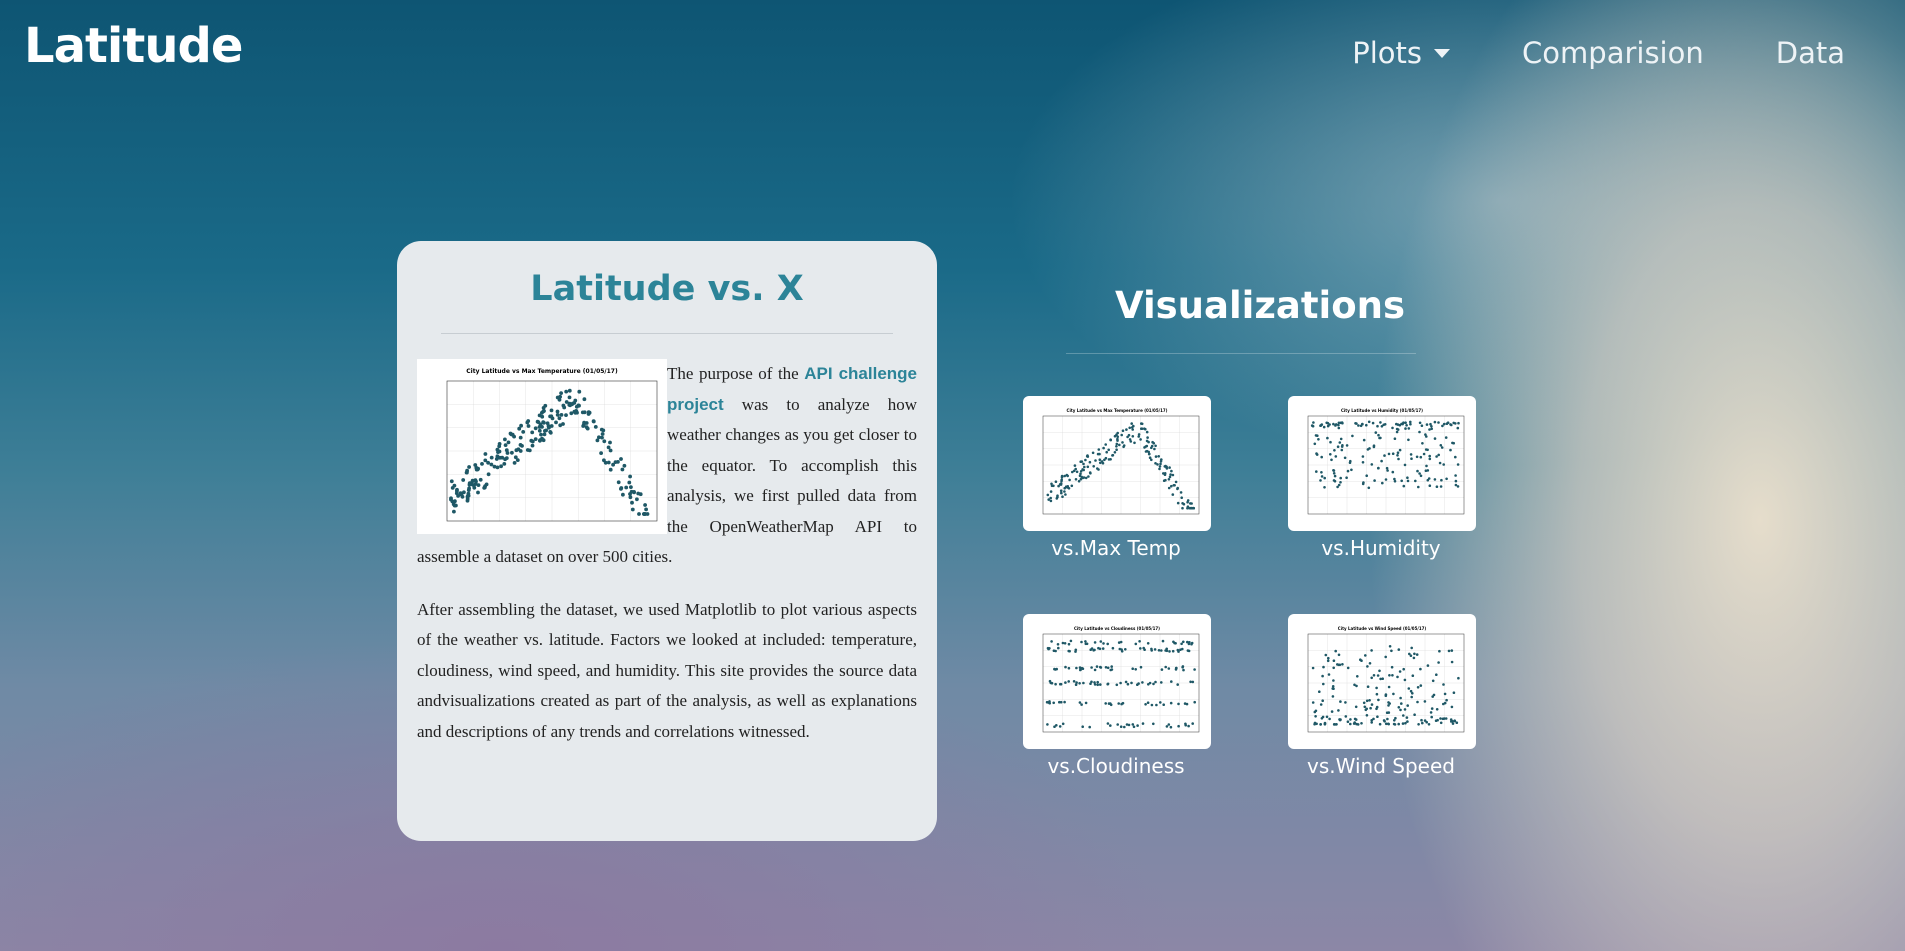 This screenshot has height=951, width=1905. Describe the element at coordinates (1381, 766) in the screenshot. I see `label-wind-speed: vs.Wind Speed` at that location.